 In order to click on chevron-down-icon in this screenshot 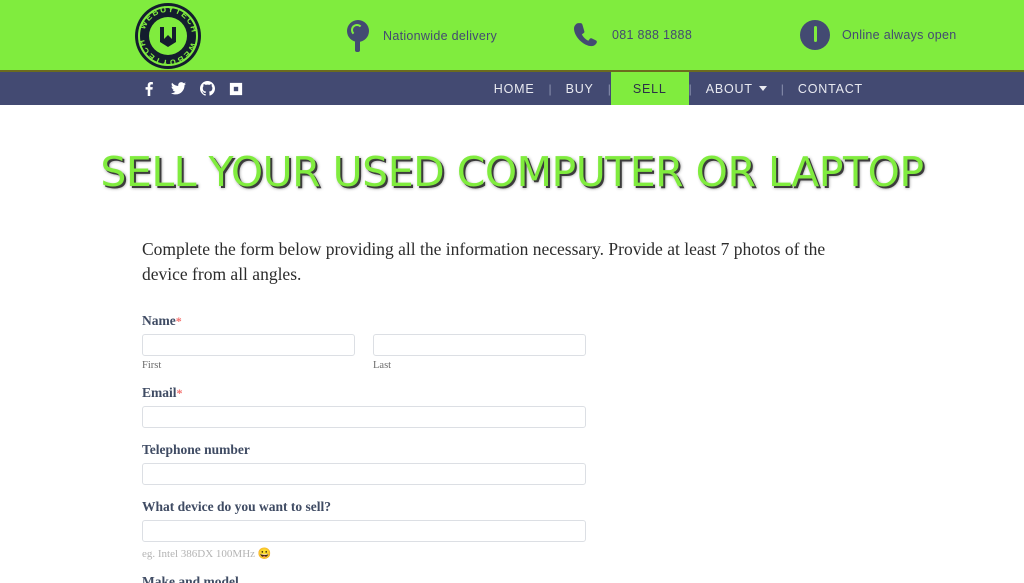, I will do `click(762, 88)`.